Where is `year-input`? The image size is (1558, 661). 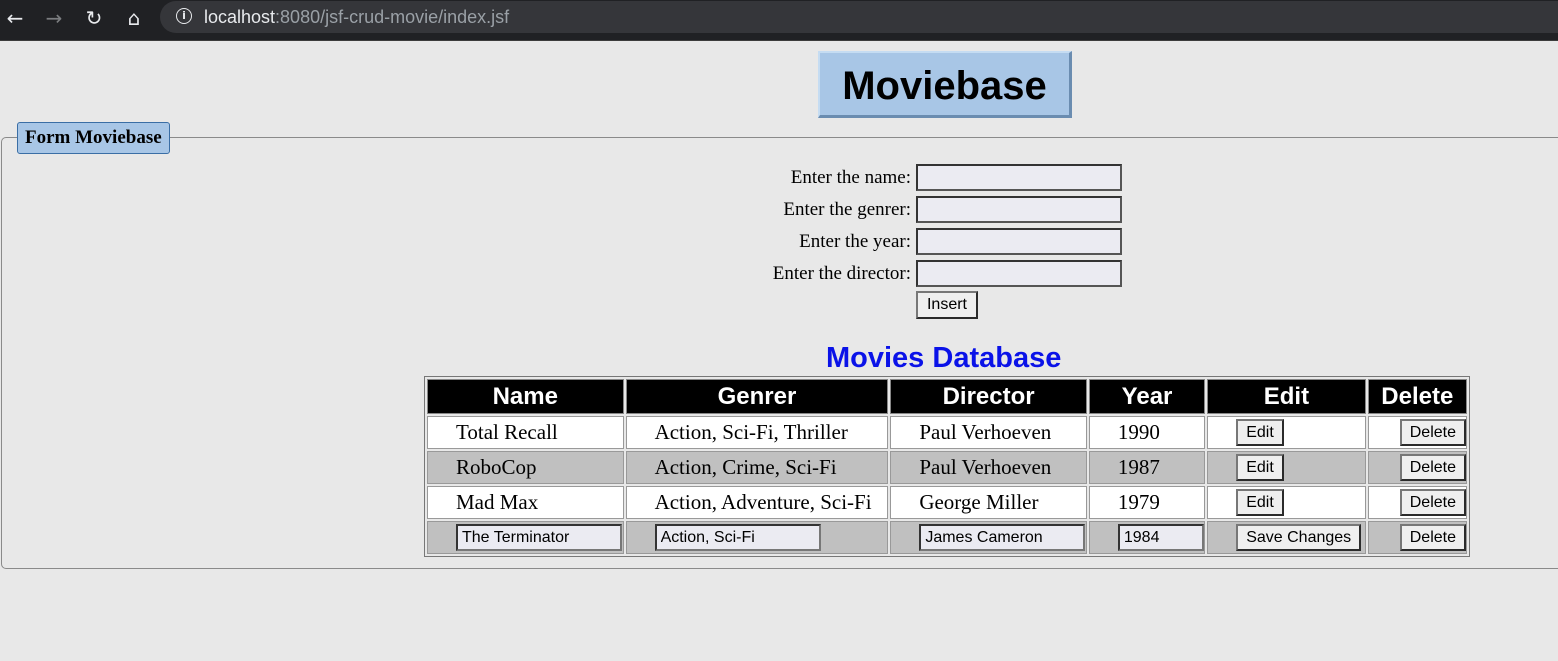
year-input is located at coordinates (1019, 241).